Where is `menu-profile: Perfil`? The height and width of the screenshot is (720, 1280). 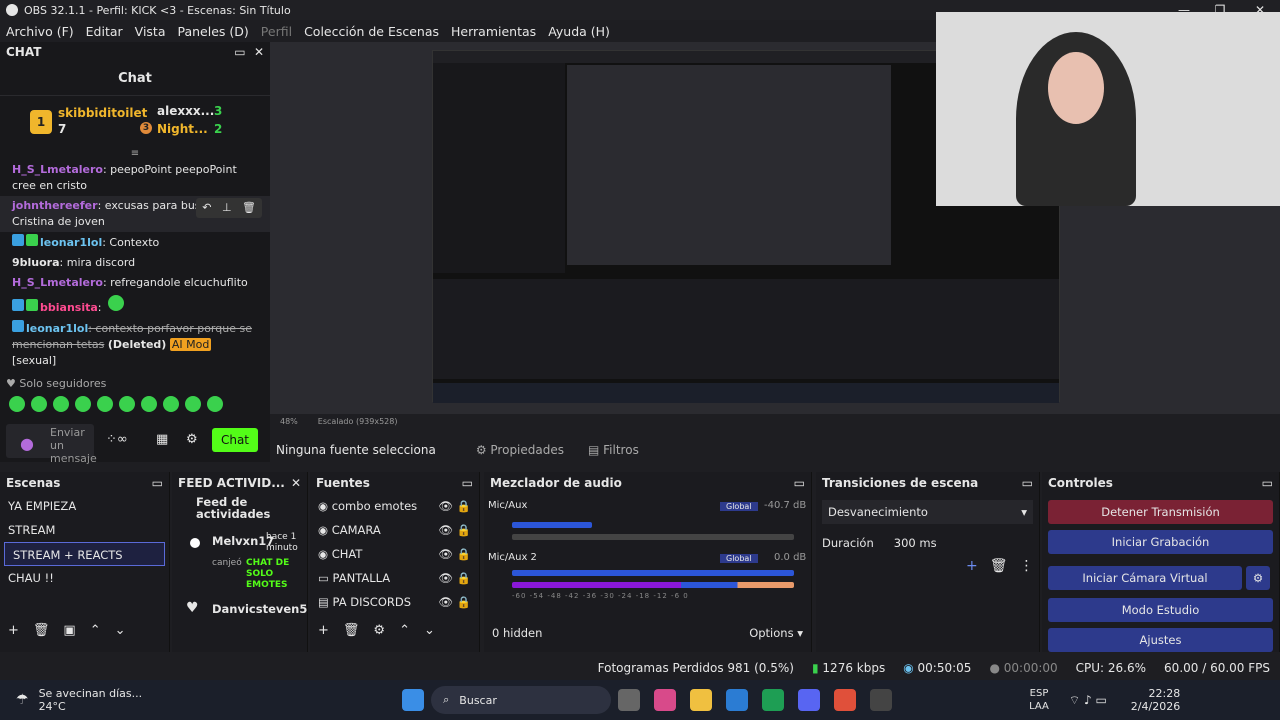
menu-profile: Perfil is located at coordinates (276, 31).